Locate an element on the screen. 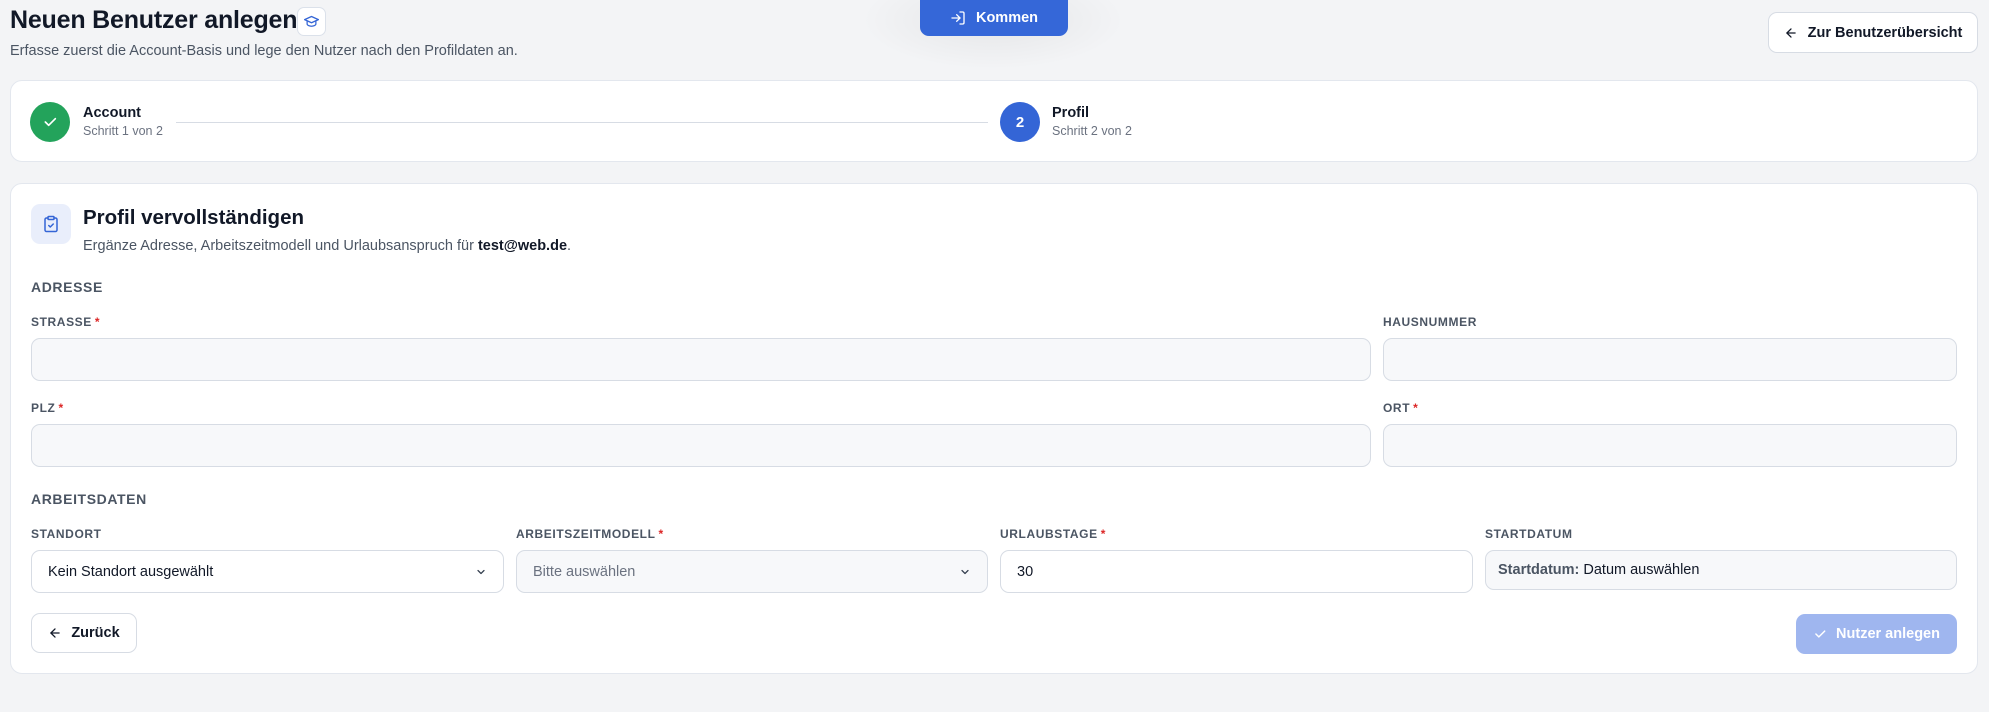 This screenshot has height=712, width=1989. street-label: STRASSE * is located at coordinates (65, 322).